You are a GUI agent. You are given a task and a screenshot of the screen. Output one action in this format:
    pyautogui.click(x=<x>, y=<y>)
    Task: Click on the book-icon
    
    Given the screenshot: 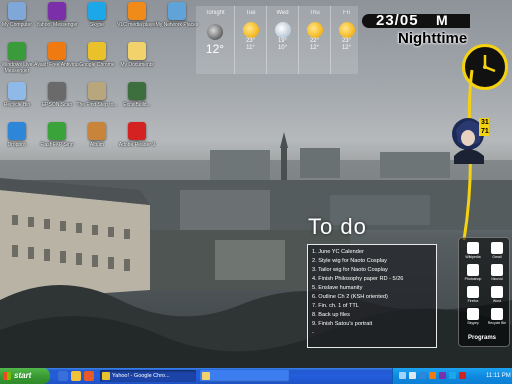 What is the action you would take?
    pyautogui.click(x=97, y=91)
    